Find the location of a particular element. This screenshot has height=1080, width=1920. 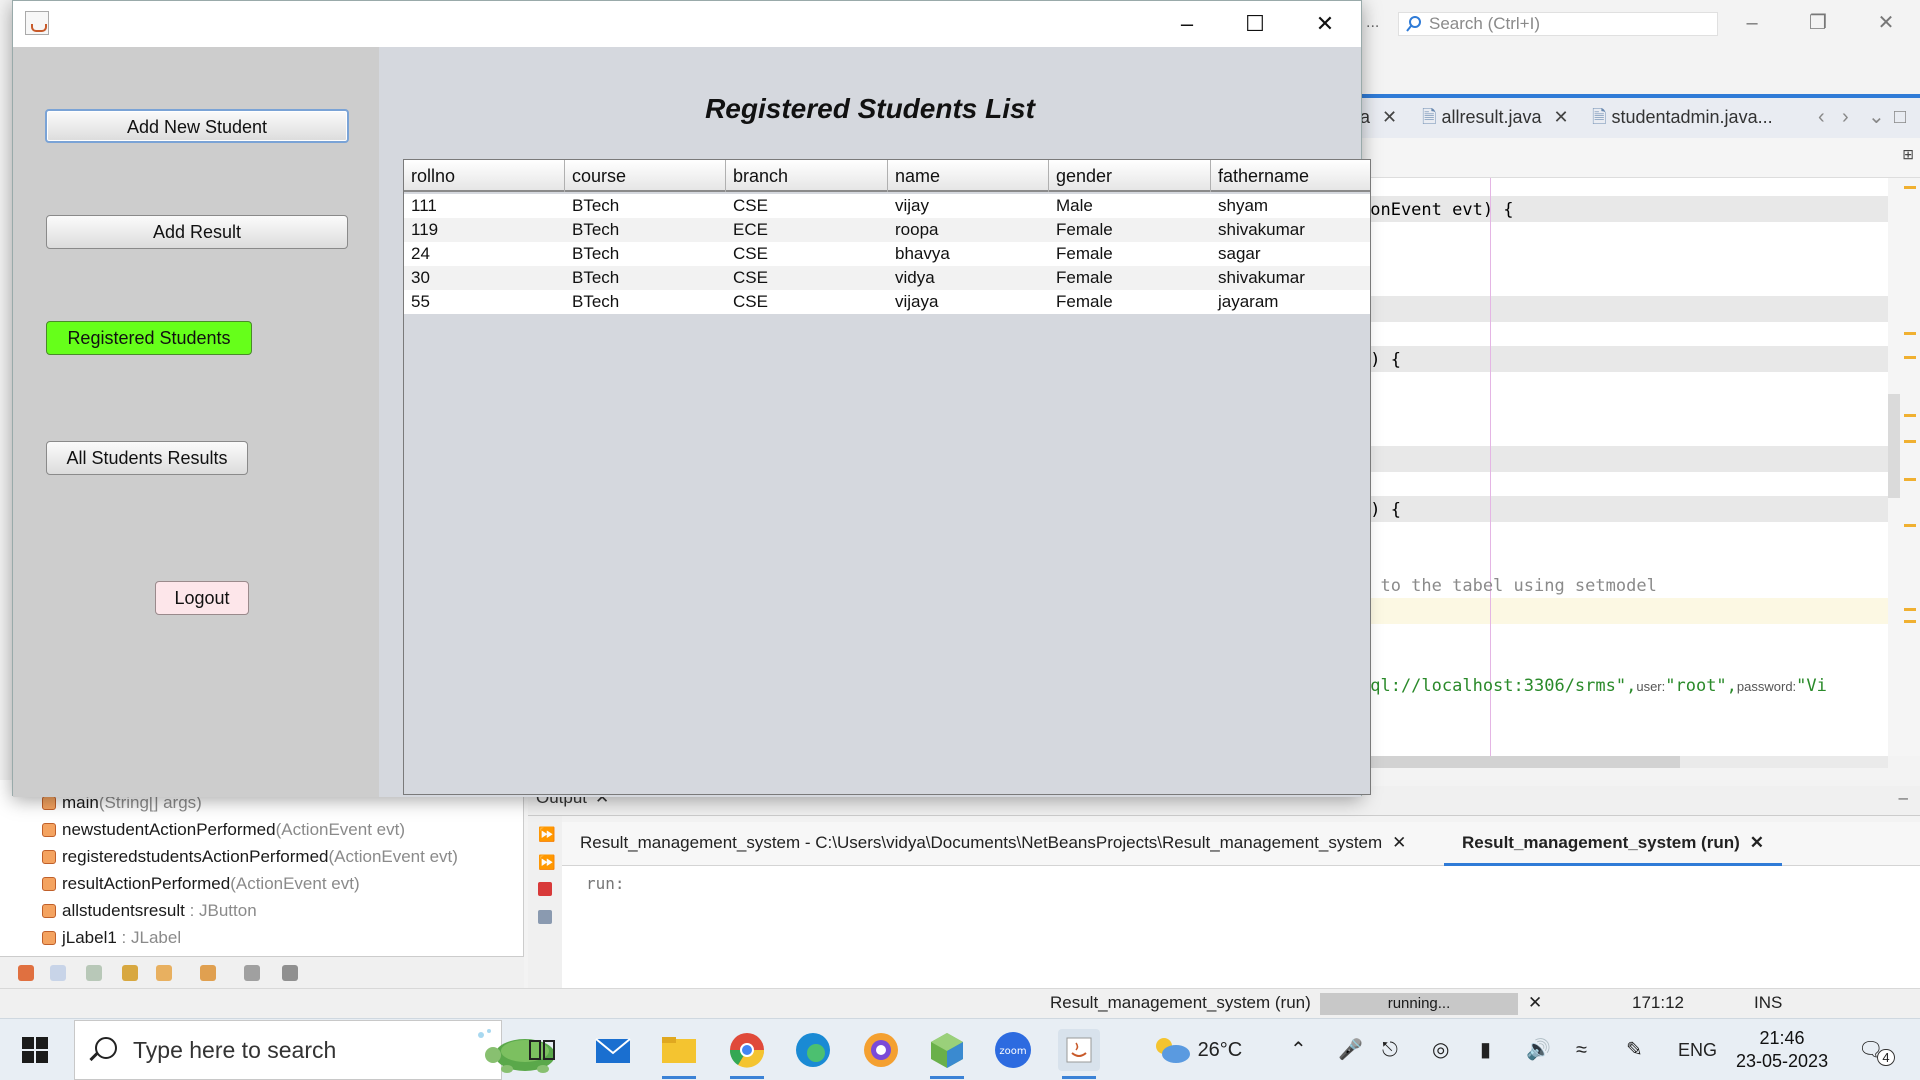

taskbar-search-input: Type here to search is located at coordinates (314, 1050).